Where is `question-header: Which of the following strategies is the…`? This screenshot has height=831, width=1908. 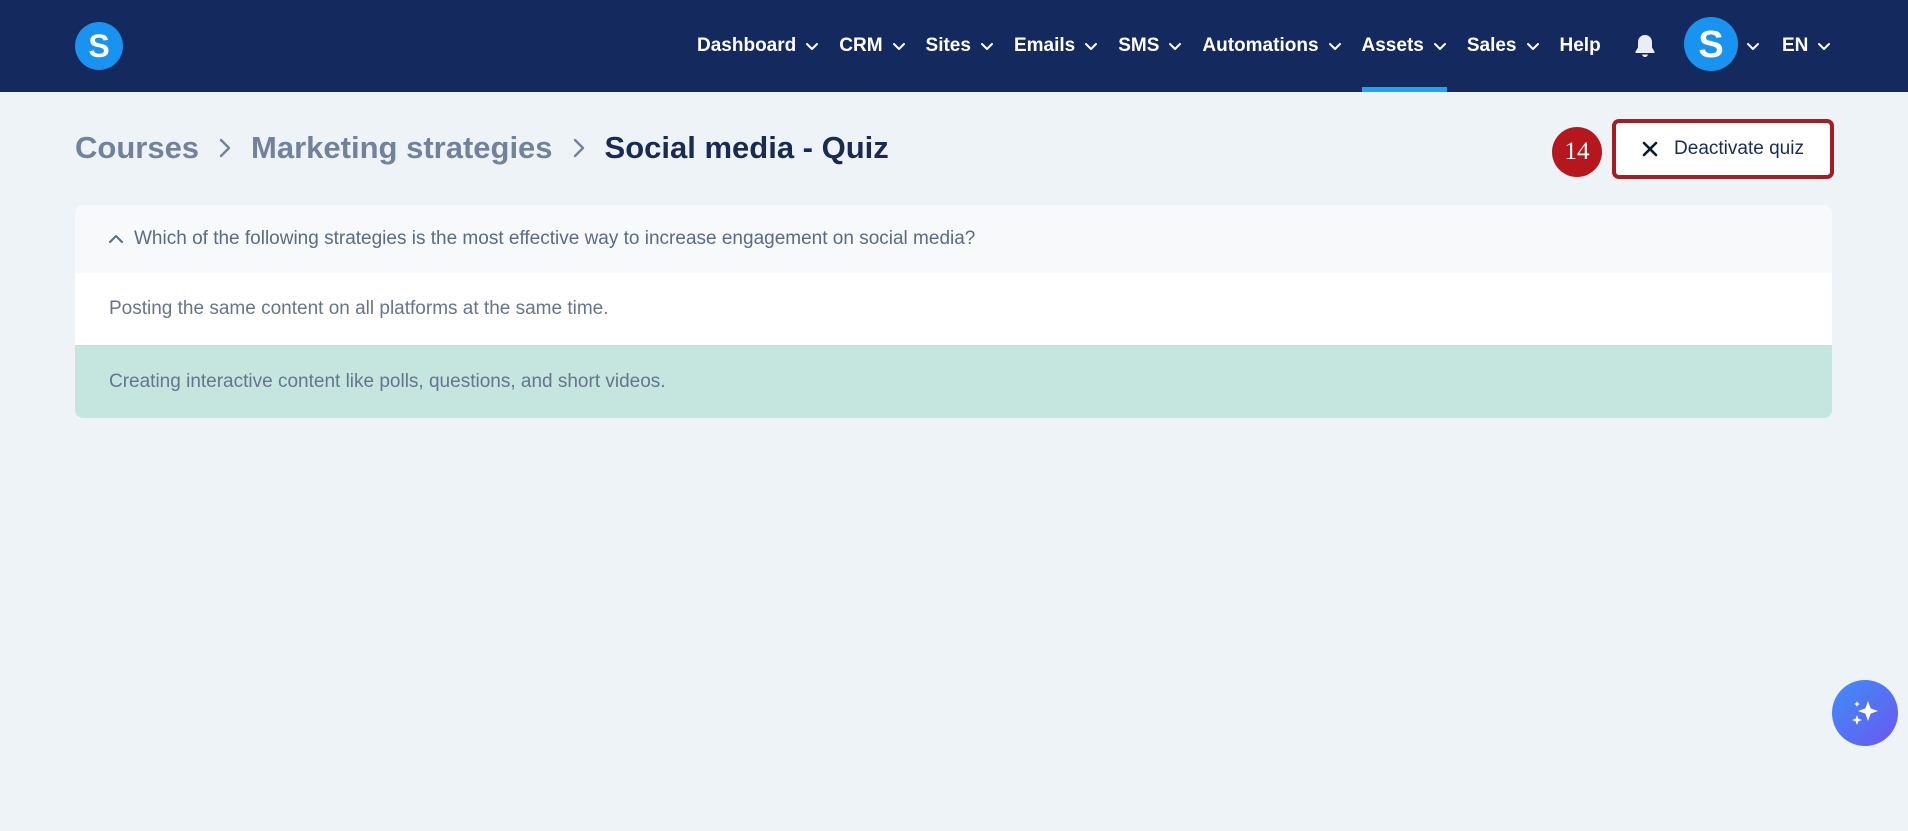
question-header: Which of the following strategies is the… is located at coordinates (953, 239).